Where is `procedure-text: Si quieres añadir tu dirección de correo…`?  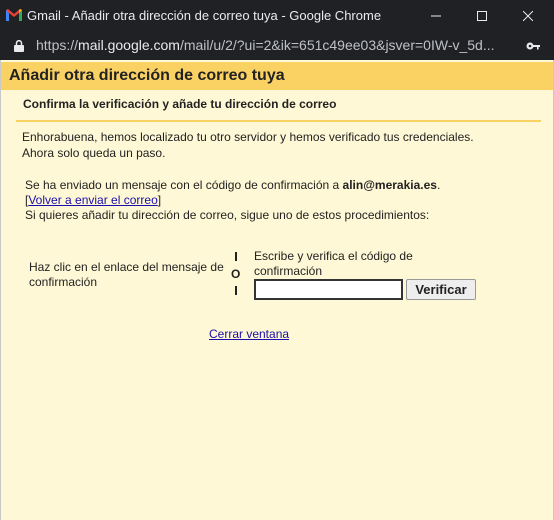
procedure-text: Si quieres añadir tu dirección de correo… is located at coordinates (227, 215).